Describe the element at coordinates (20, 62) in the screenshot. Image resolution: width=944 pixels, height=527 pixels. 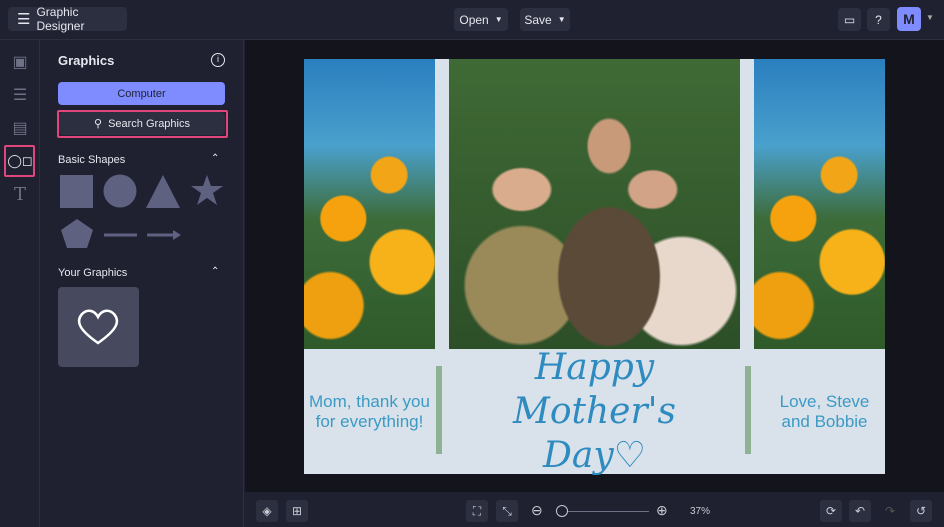
I see `image-icon: ▣` at that location.